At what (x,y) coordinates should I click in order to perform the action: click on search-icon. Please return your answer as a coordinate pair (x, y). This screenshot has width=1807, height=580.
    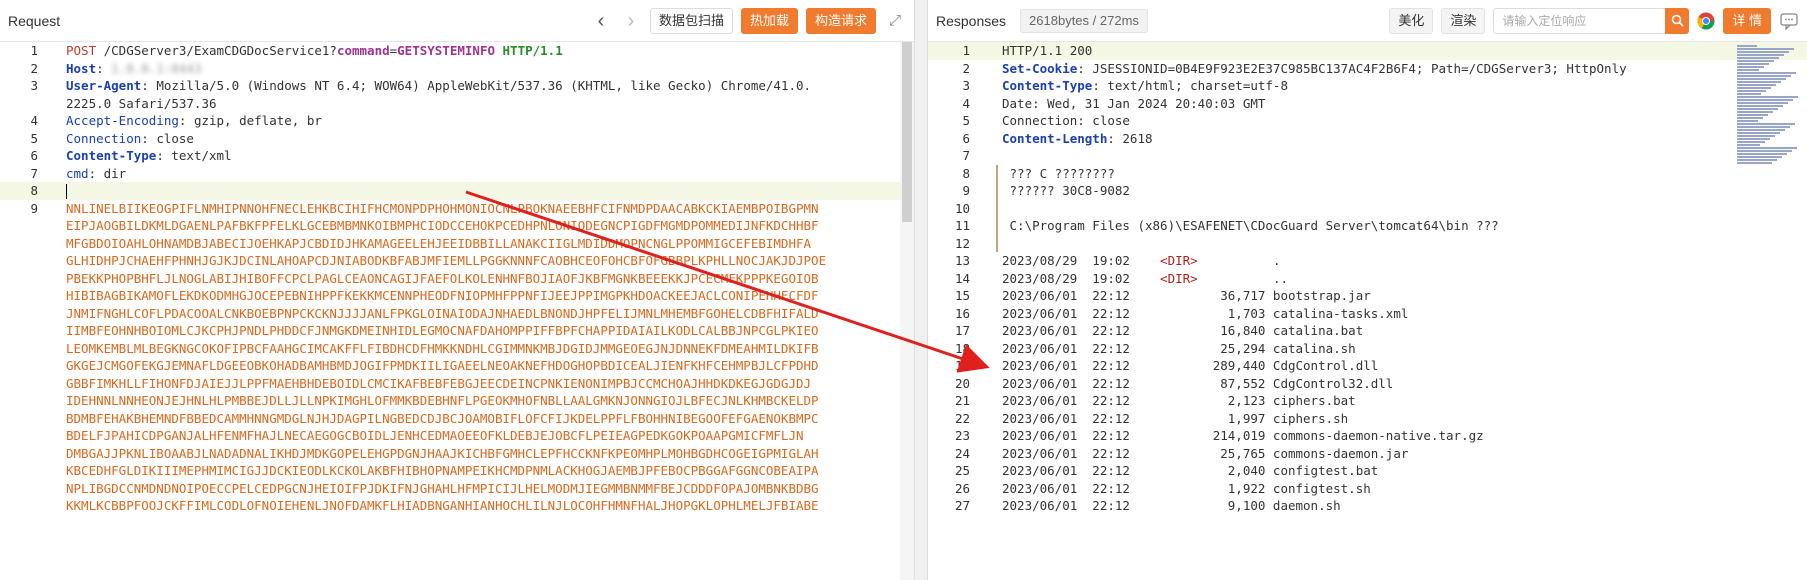
    Looking at the image, I should click on (1677, 20).